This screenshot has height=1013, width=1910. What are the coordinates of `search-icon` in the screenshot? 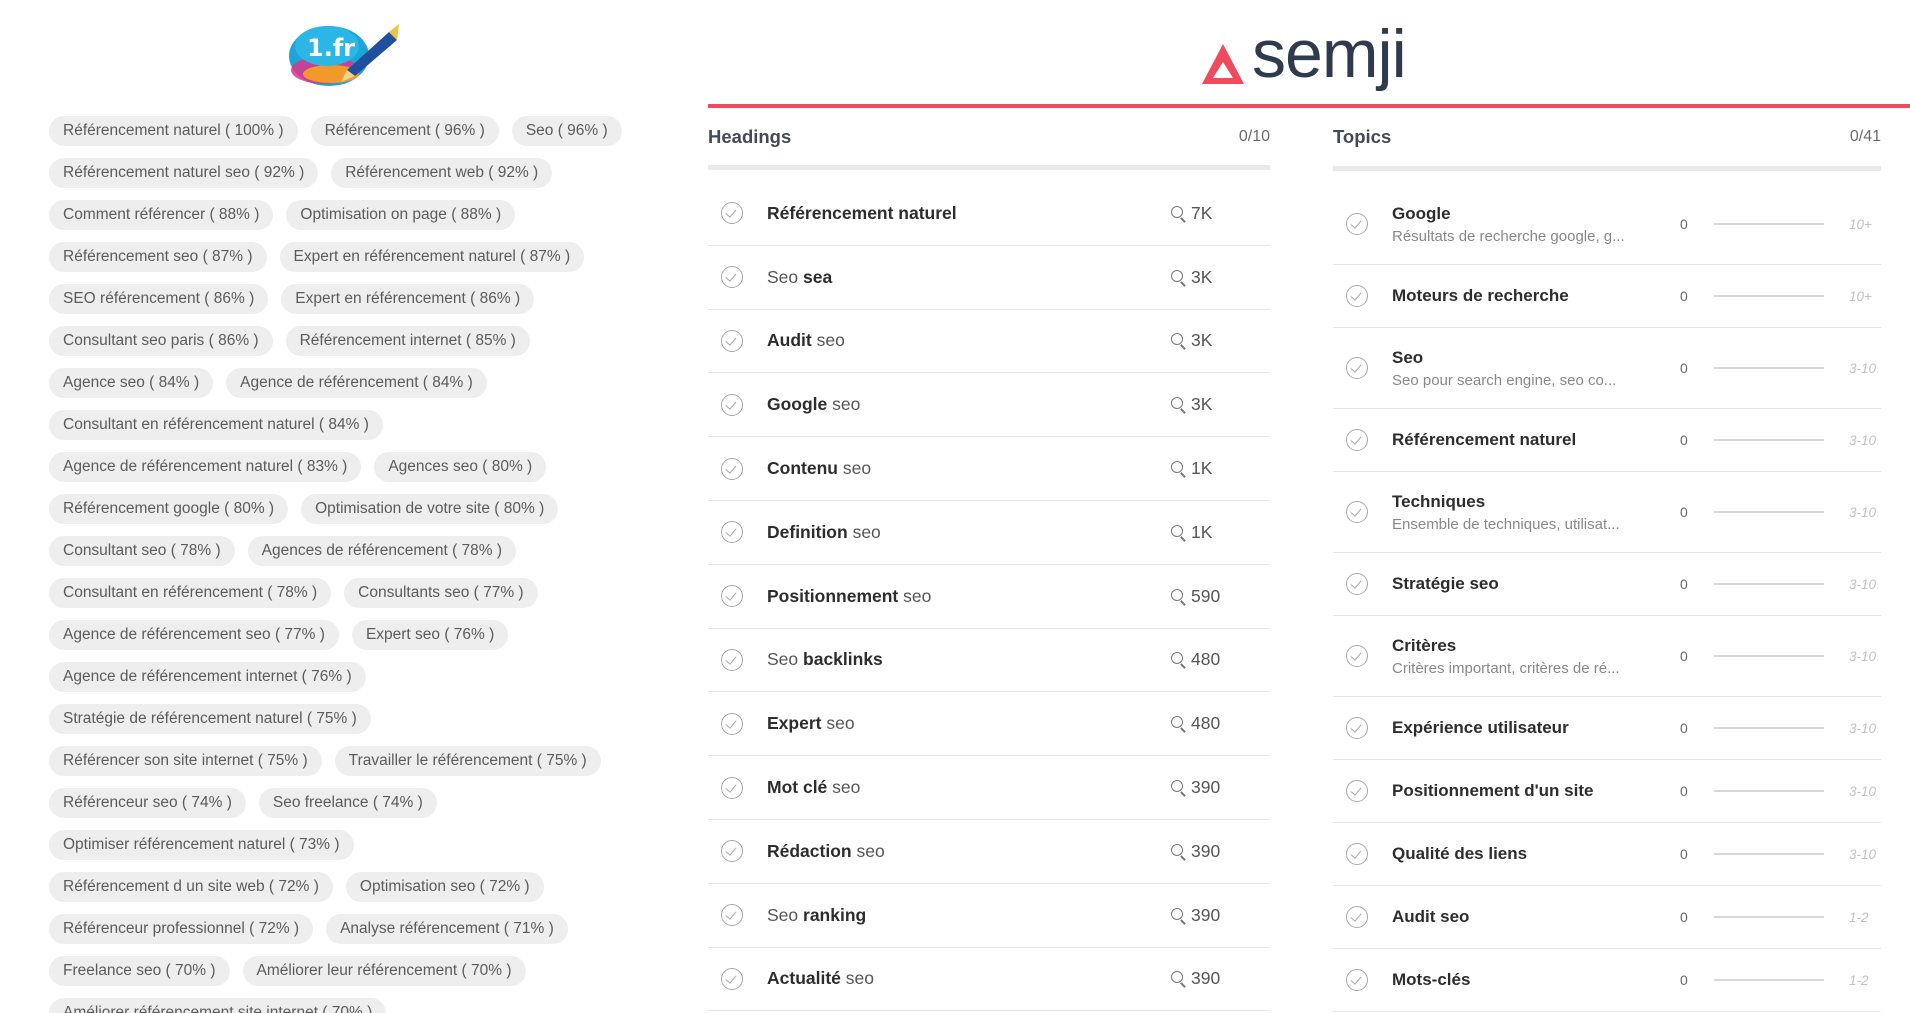 It's located at (1178, 659).